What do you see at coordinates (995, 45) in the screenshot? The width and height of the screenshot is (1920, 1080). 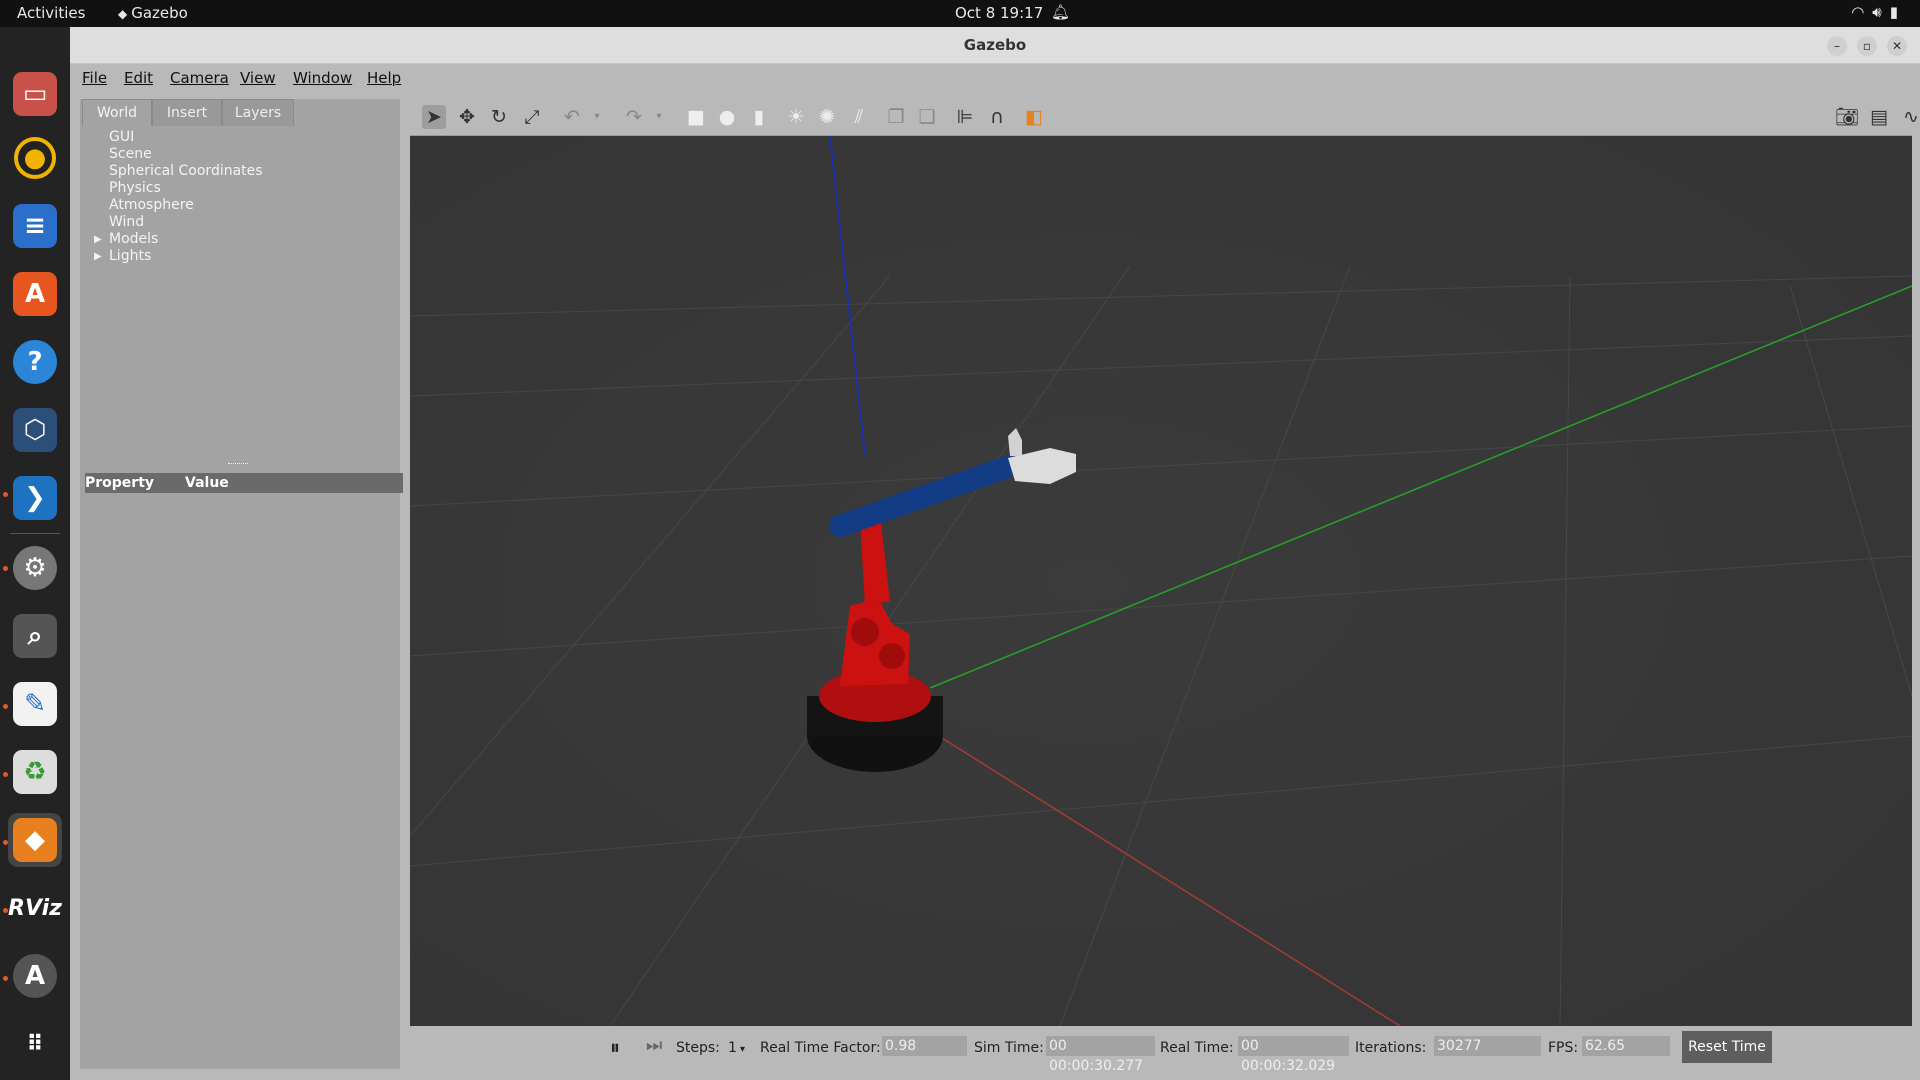 I see `window-titlebar: Gazebo – ▫ ✕` at bounding box center [995, 45].